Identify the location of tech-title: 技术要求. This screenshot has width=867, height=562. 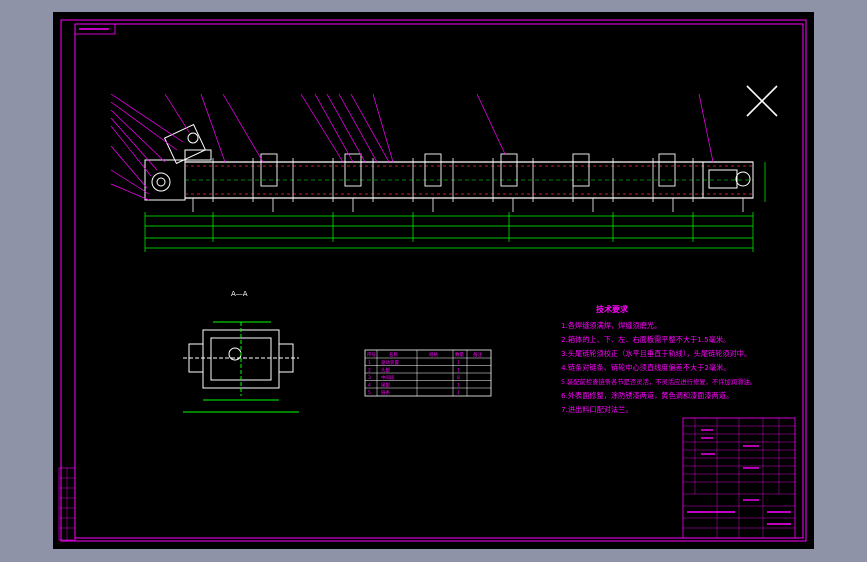
(612, 309).